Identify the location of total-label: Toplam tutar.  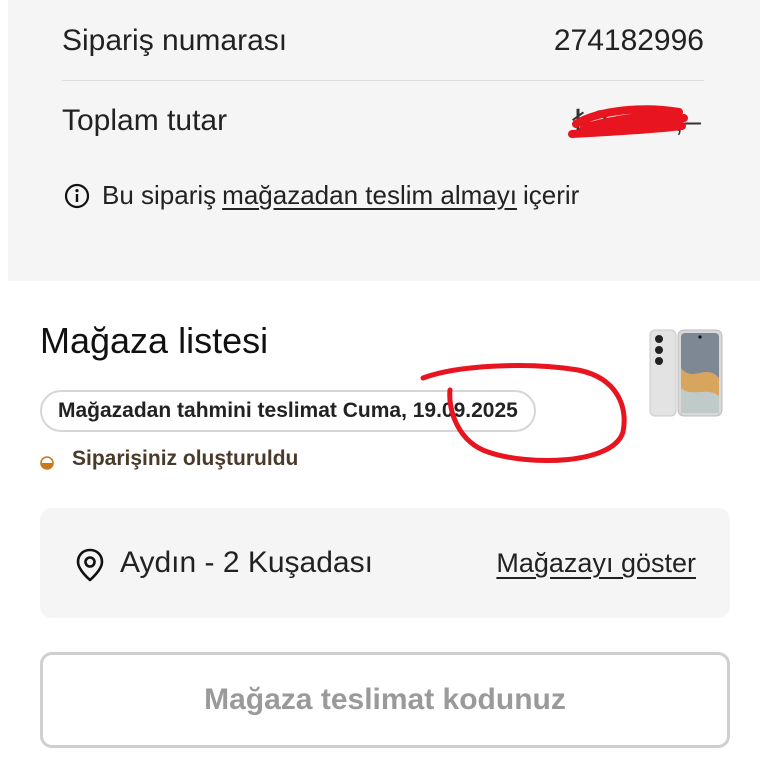
(145, 120).